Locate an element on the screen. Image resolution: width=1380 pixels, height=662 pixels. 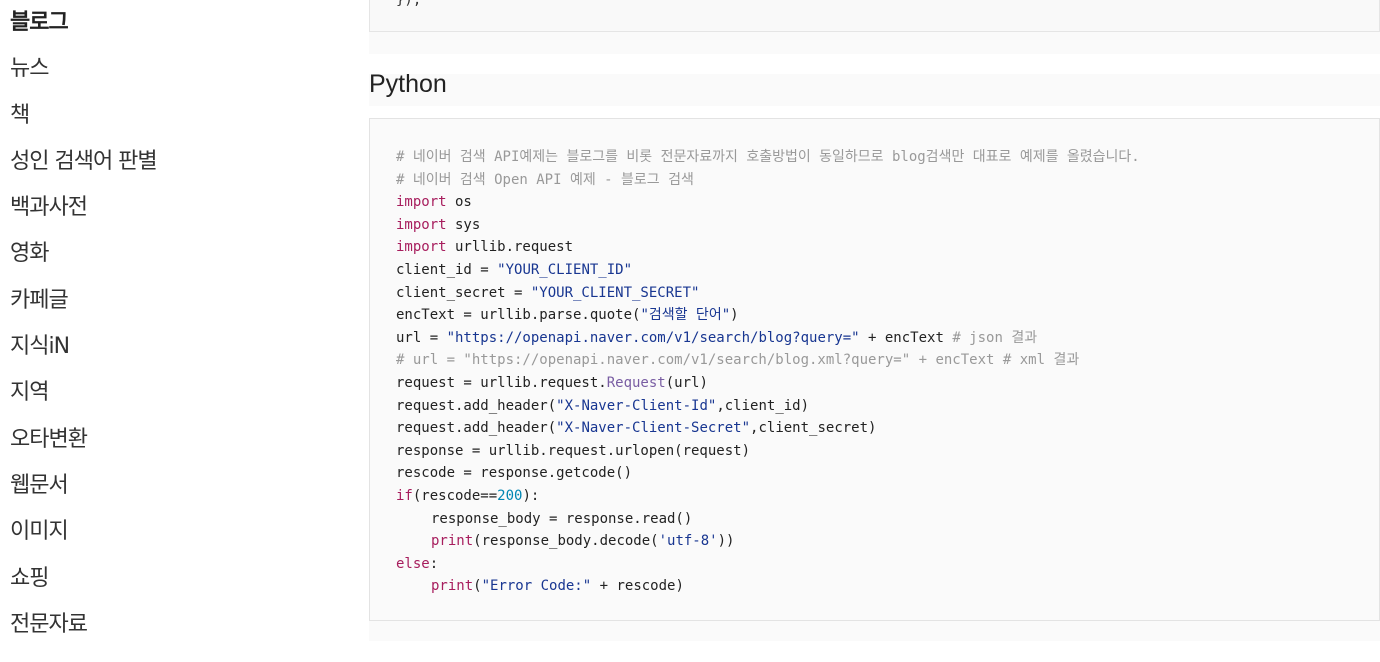
code-line: print(response_body.decode('utf-8')) is located at coordinates (768, 541).